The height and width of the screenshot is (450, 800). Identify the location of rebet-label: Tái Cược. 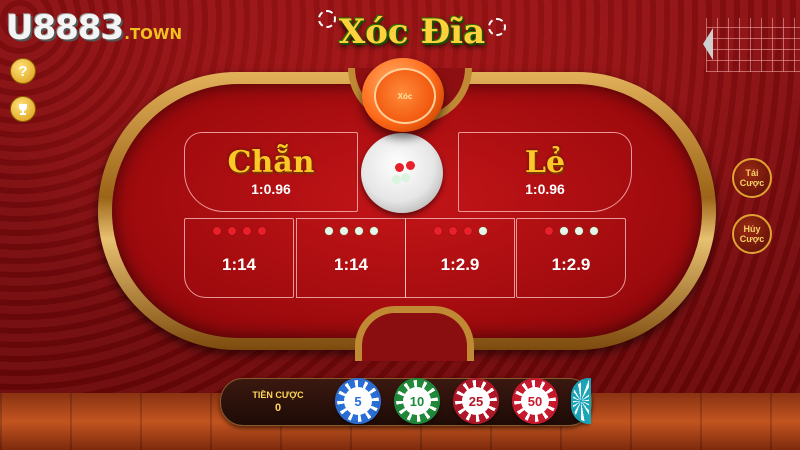
(752, 178).